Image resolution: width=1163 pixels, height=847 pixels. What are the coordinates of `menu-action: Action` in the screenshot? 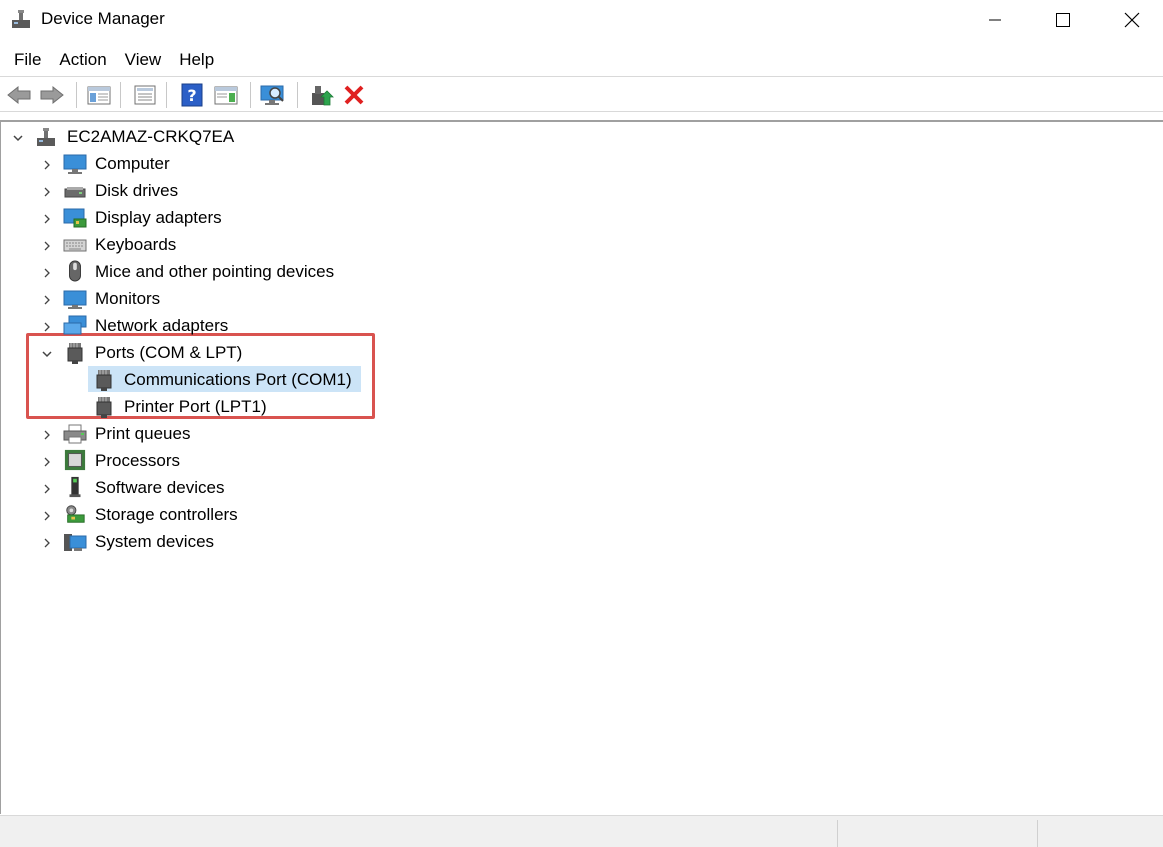 It's located at (82, 60).